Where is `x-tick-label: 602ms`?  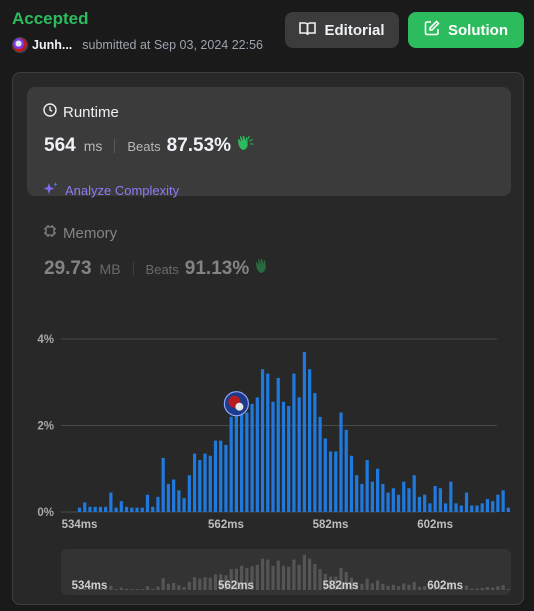
x-tick-label: 602ms is located at coordinates (435, 525).